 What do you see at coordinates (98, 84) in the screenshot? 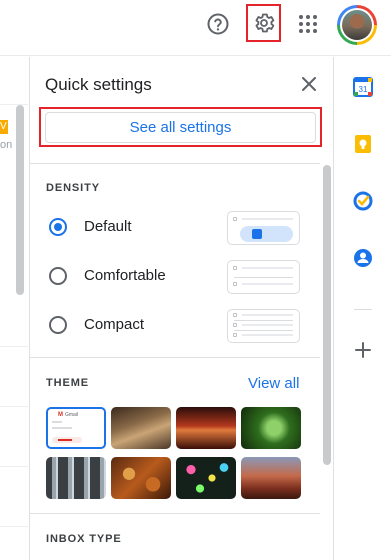
I see `panel-title: Quick settings` at bounding box center [98, 84].